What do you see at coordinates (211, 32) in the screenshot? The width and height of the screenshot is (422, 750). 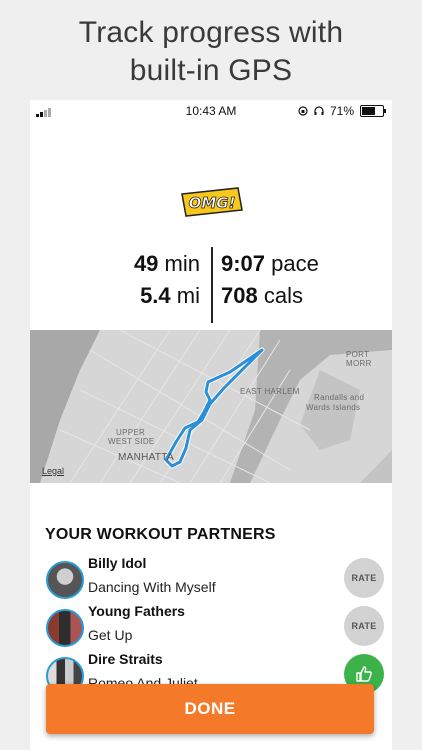 I see `headline-line-1: Track progress with` at bounding box center [211, 32].